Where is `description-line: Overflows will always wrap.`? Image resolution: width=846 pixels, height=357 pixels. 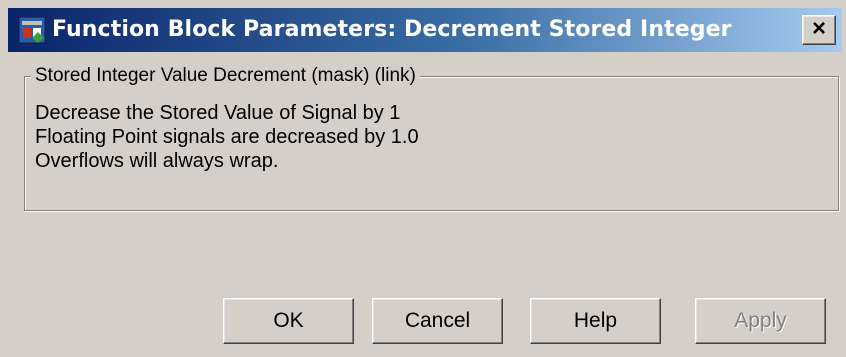
description-line: Overflows will always wrap. is located at coordinates (157, 161).